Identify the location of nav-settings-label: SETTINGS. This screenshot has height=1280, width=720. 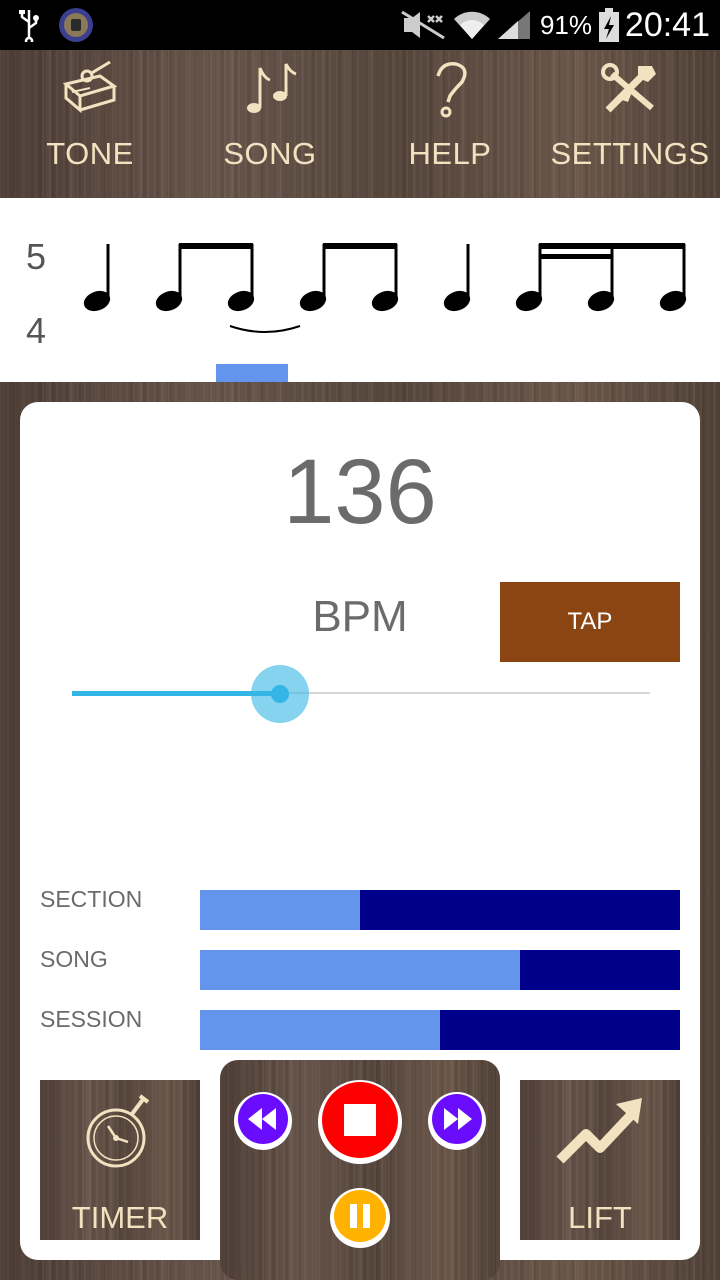
(630, 153).